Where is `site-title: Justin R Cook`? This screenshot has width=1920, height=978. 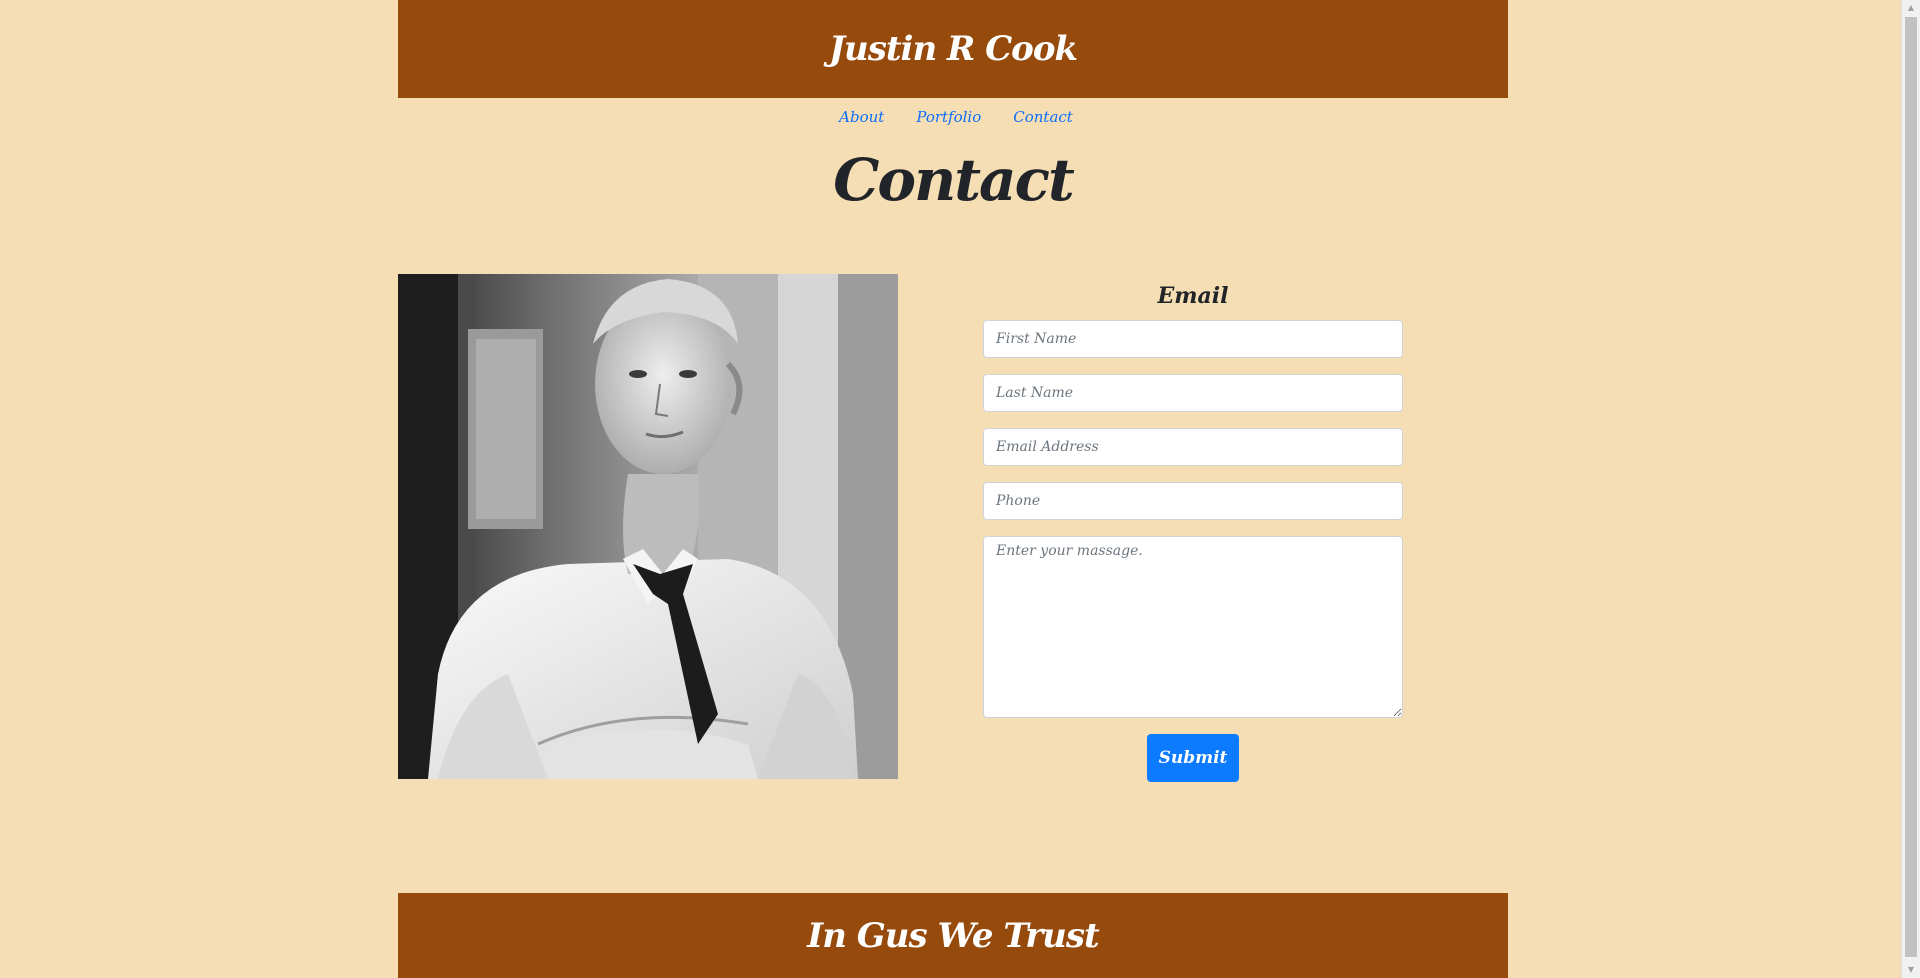
site-title: Justin R Cook is located at coordinates (953, 49).